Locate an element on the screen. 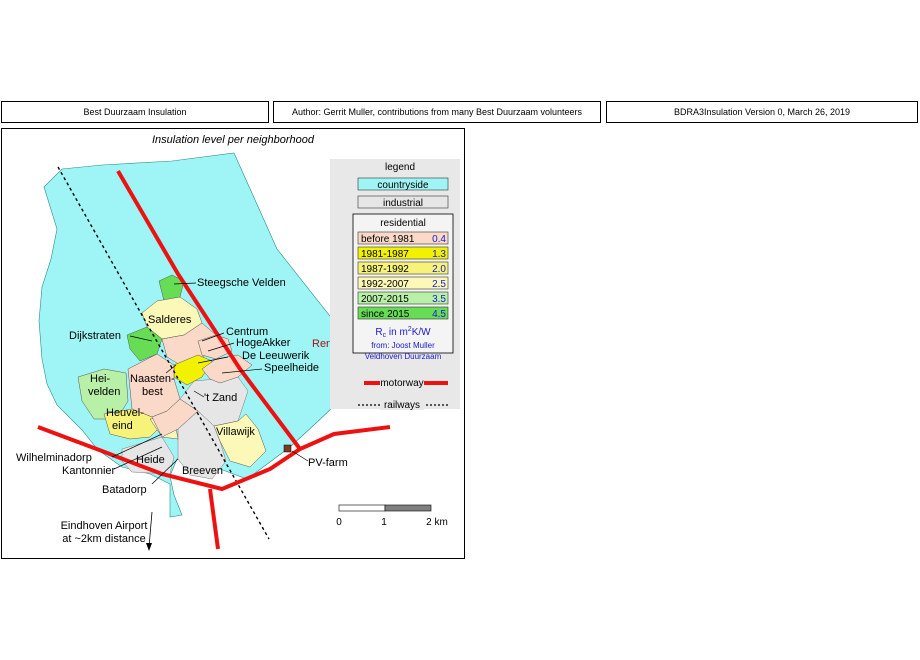 This screenshot has width=920, height=660. label-t-zand: 't Zand is located at coordinates (220, 398).